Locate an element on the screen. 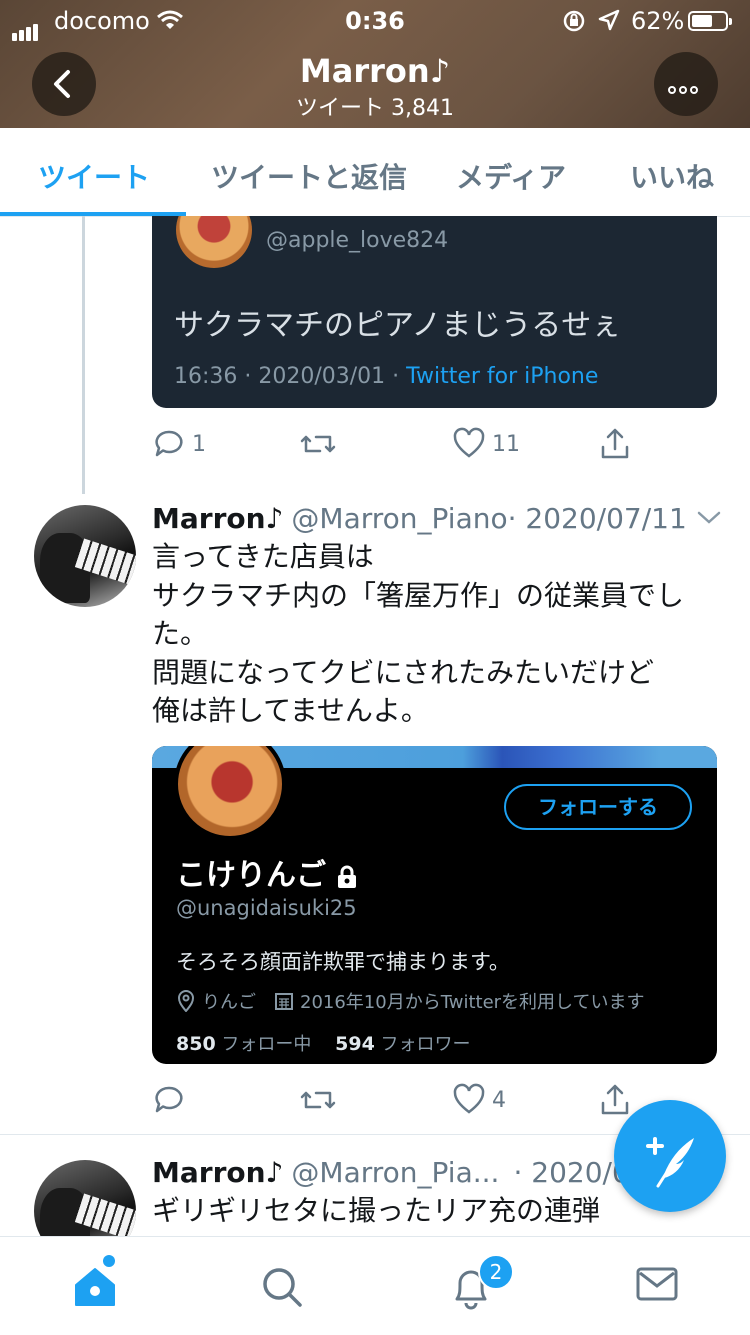 This screenshot has width=750, height=1335. share-button is located at coordinates (615, 444).